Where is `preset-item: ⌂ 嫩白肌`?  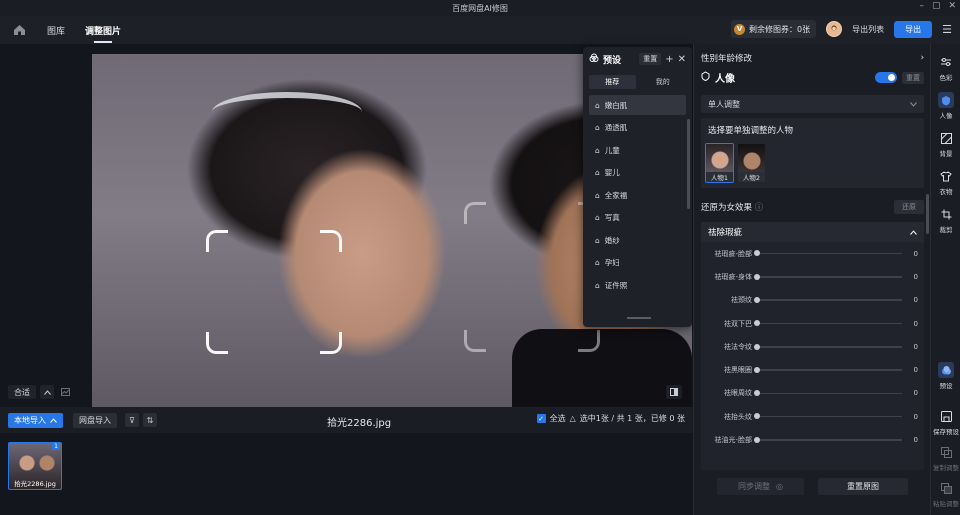 preset-item: ⌂ 嫩白肌 is located at coordinates (637, 105).